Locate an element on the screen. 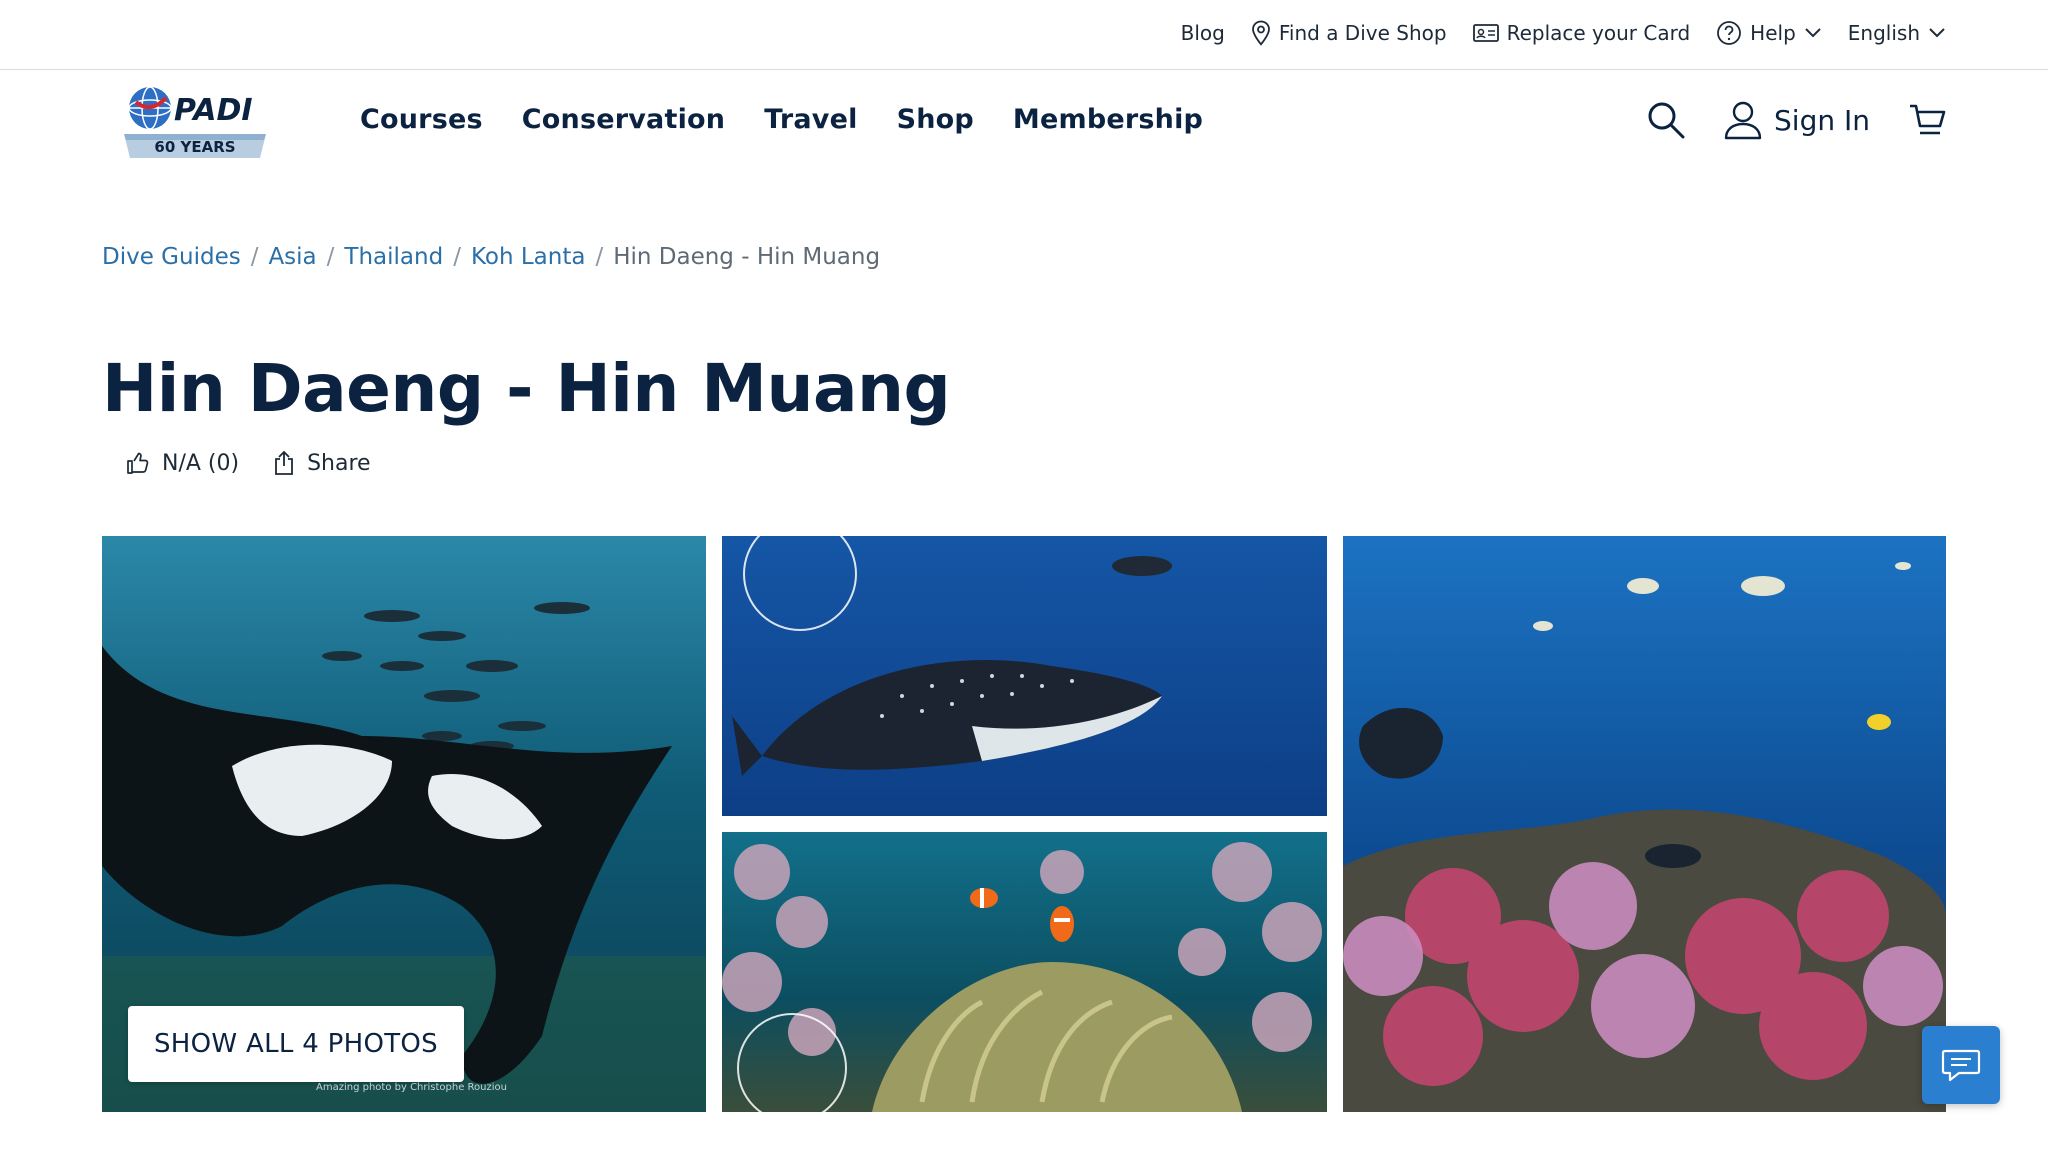 The image size is (2048, 1152). logo-tagline: 60 YEARS is located at coordinates (194, 147).